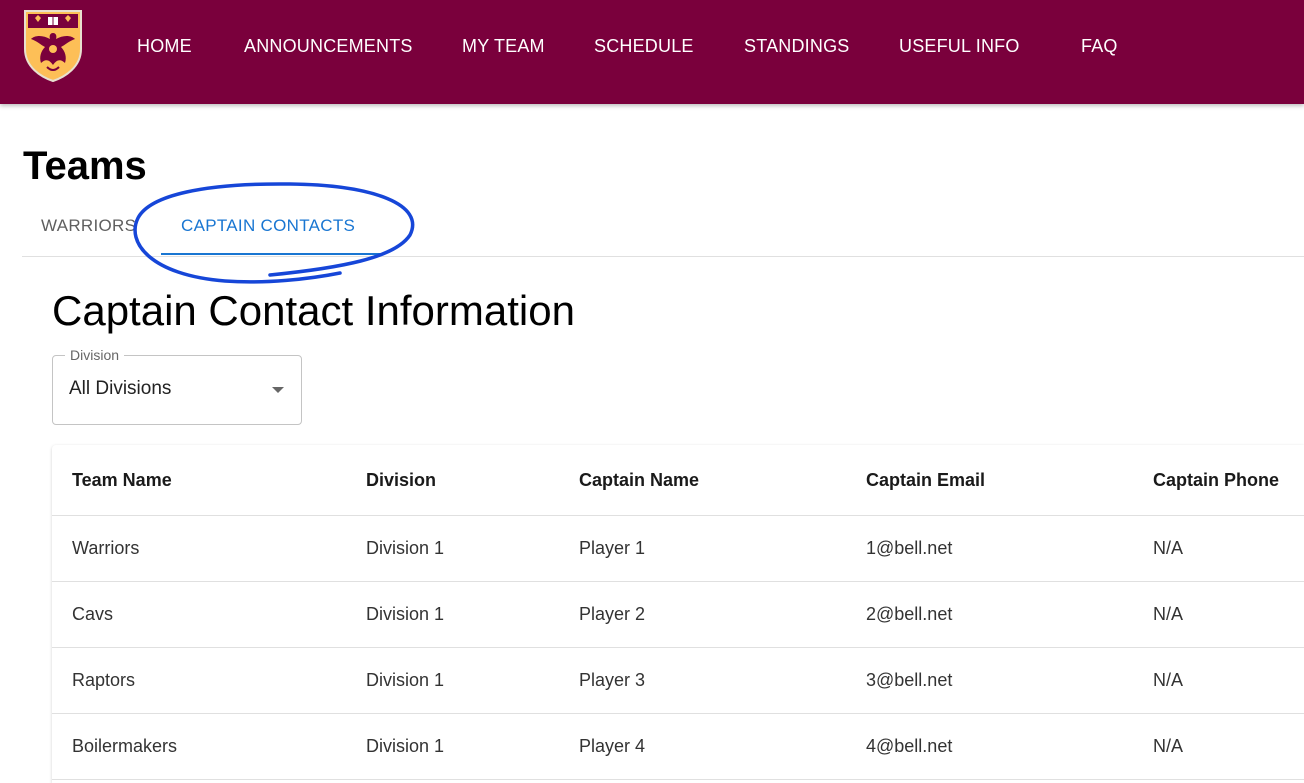 The width and height of the screenshot is (1304, 783). I want to click on nav-my-team: MY TEAM, so click(503, 46).